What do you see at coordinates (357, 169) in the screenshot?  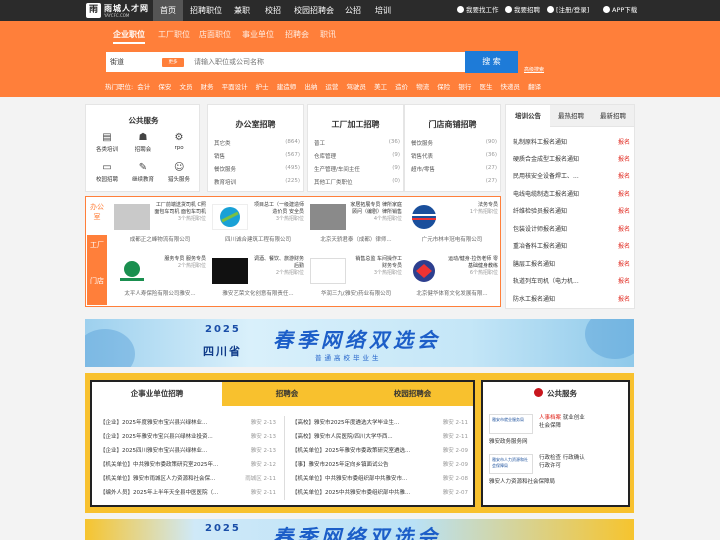 I see `category-row: 生产管理/车间主任 (9)` at bounding box center [357, 169].